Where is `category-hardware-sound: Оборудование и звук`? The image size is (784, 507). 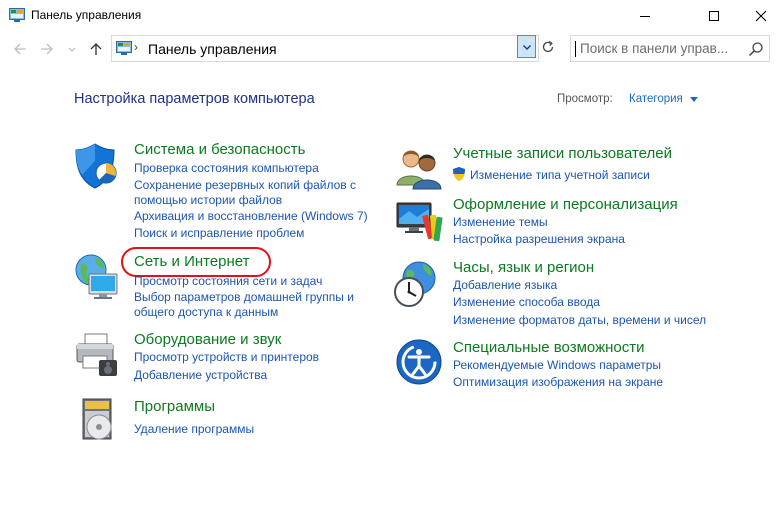 category-hardware-sound: Оборудование и звук is located at coordinates (207, 339).